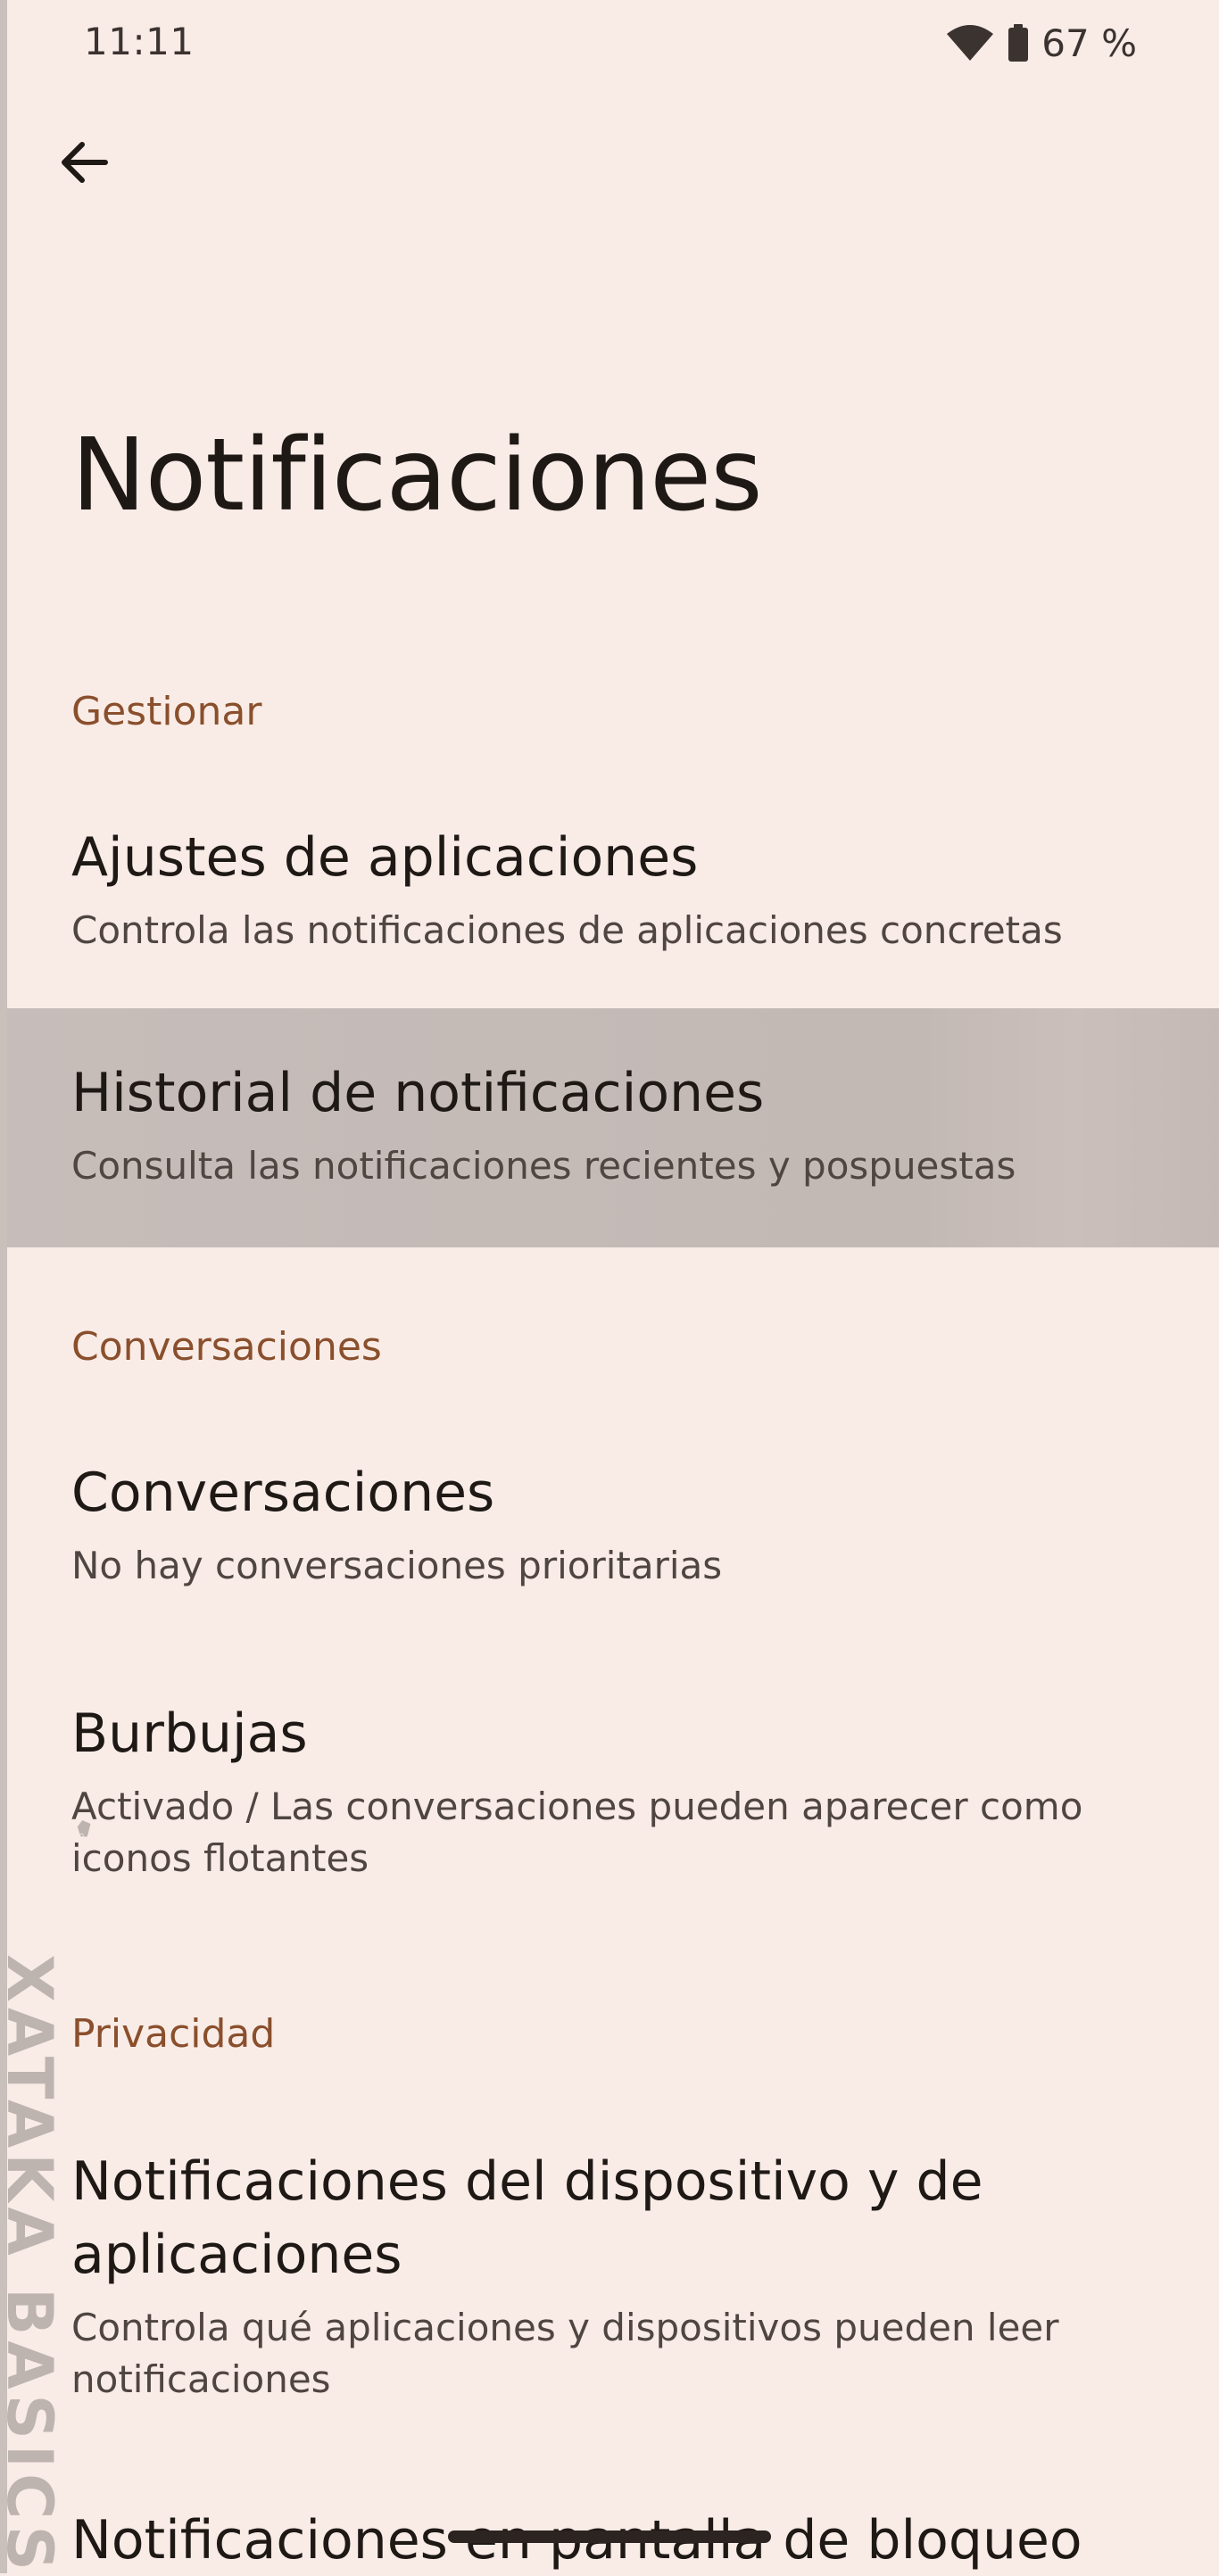  I want to click on section-header-privacidad: Privacidad, so click(173, 2034).